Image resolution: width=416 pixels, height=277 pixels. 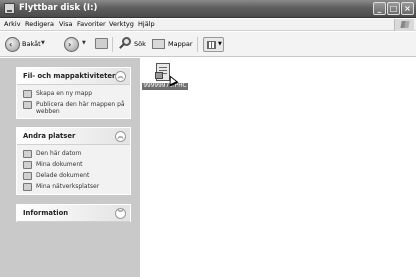 What do you see at coordinates (27, 154) in the screenshot?
I see `my-computer-icon` at bounding box center [27, 154].